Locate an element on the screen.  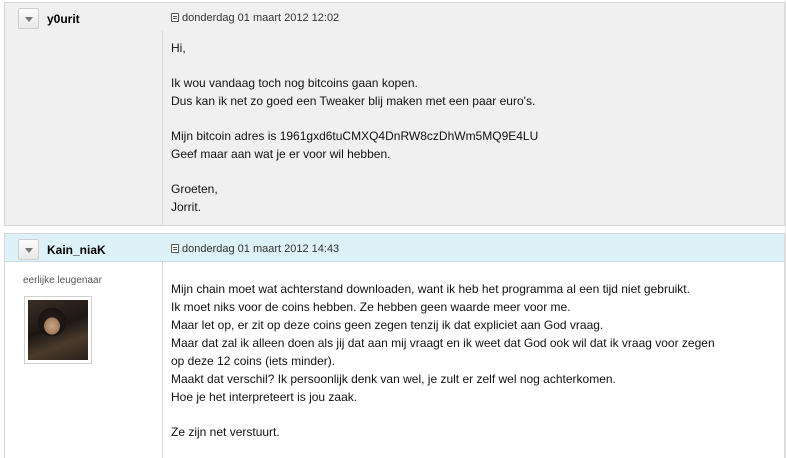
username: Kain_niaK is located at coordinates (76, 250).